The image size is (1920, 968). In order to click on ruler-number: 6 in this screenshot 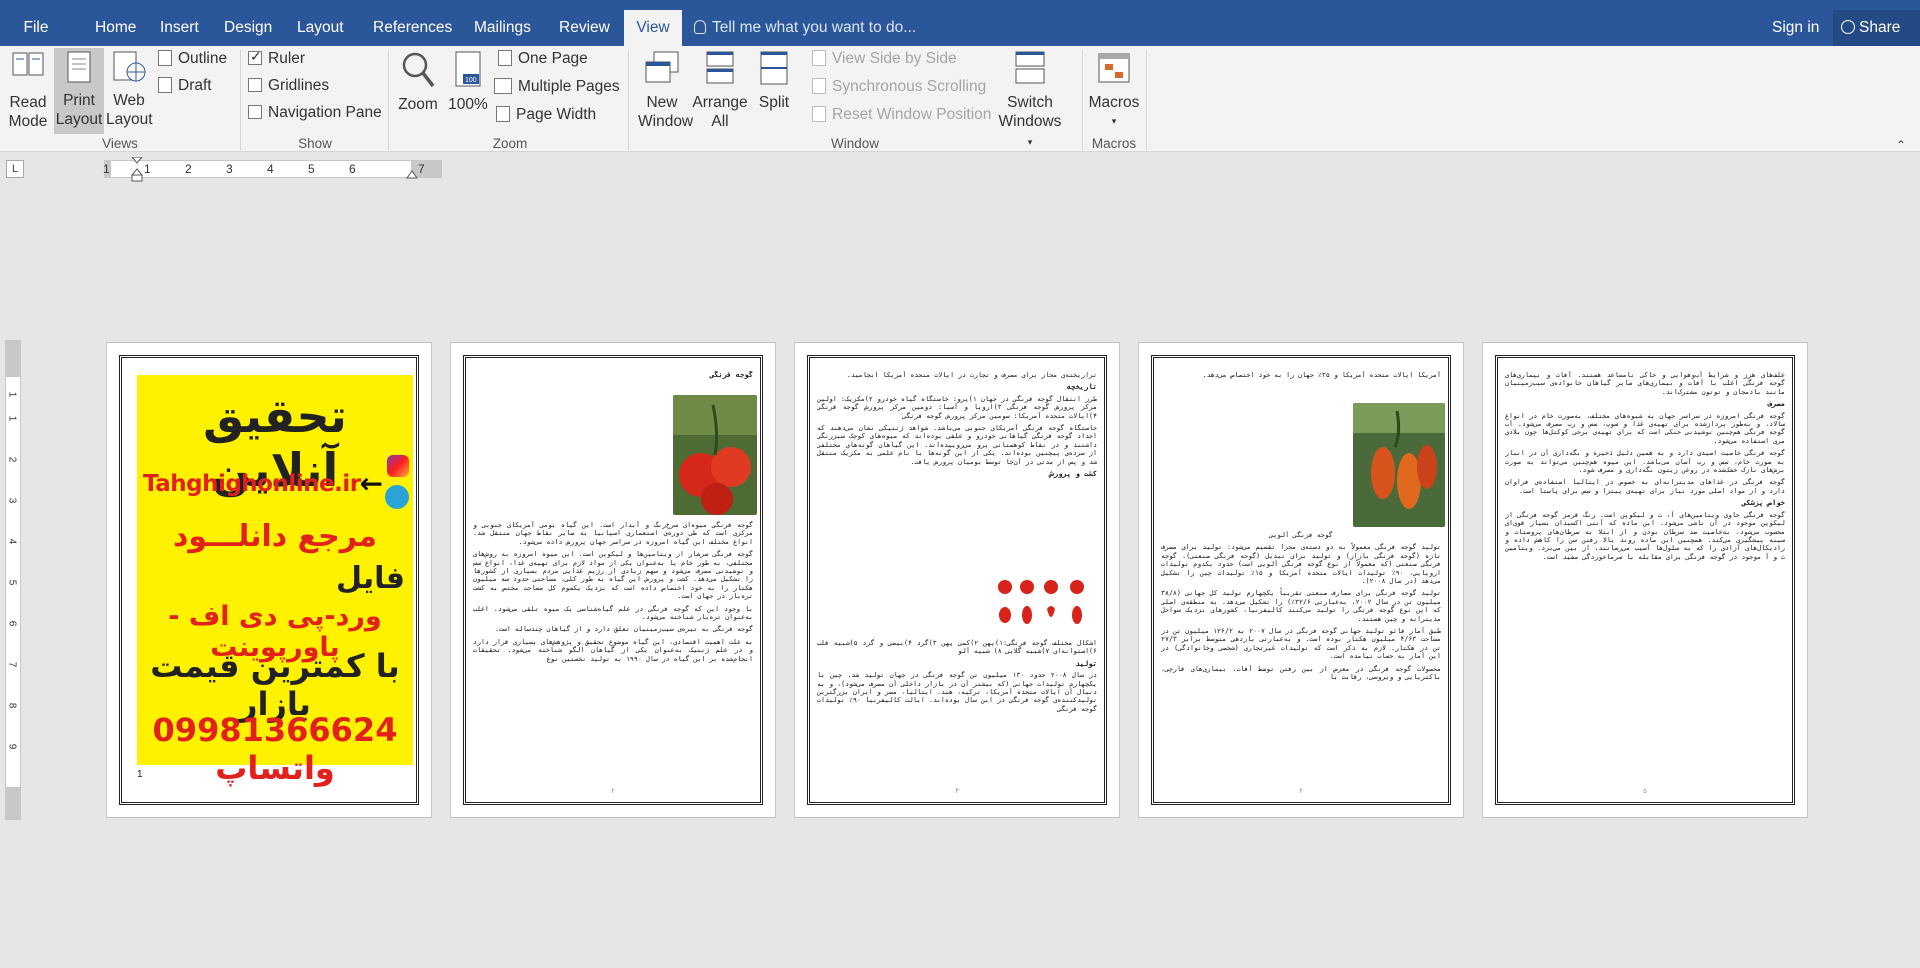, I will do `click(352, 169)`.